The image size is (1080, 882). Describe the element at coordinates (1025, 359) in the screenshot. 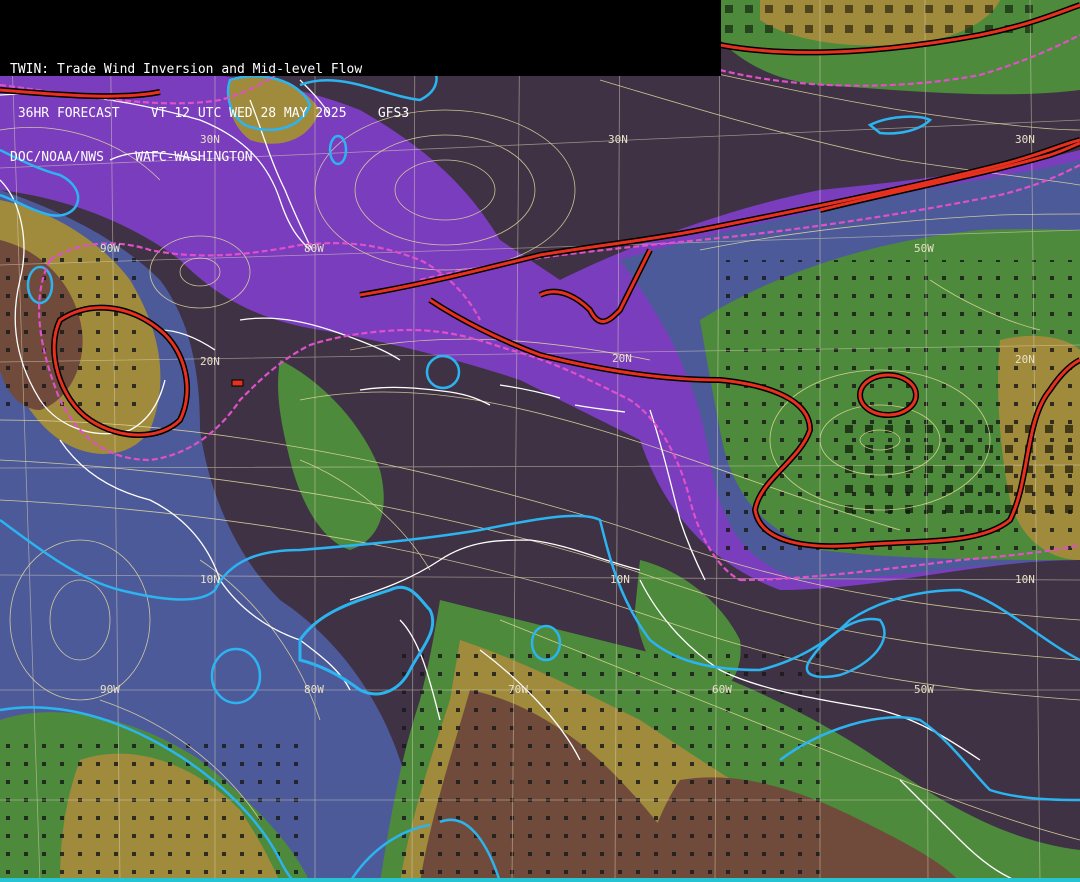

I see `lat-label-20n-east: 20N` at that location.